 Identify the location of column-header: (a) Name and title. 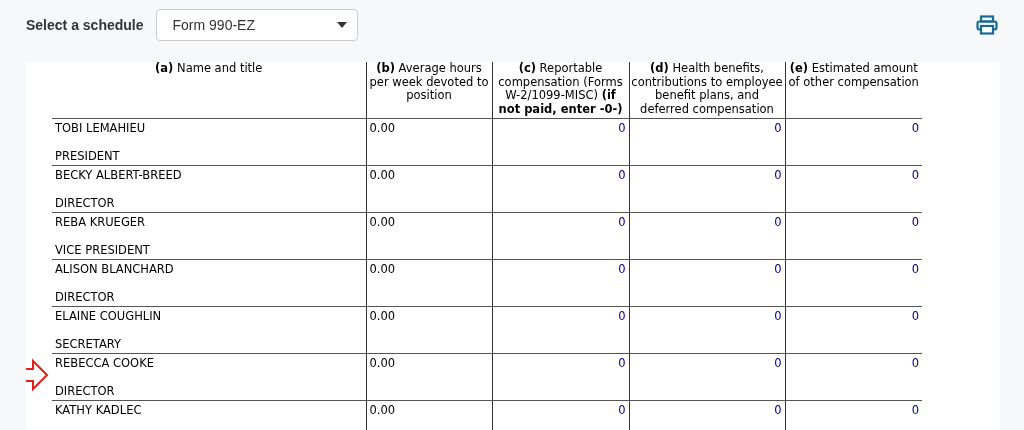
(209, 68).